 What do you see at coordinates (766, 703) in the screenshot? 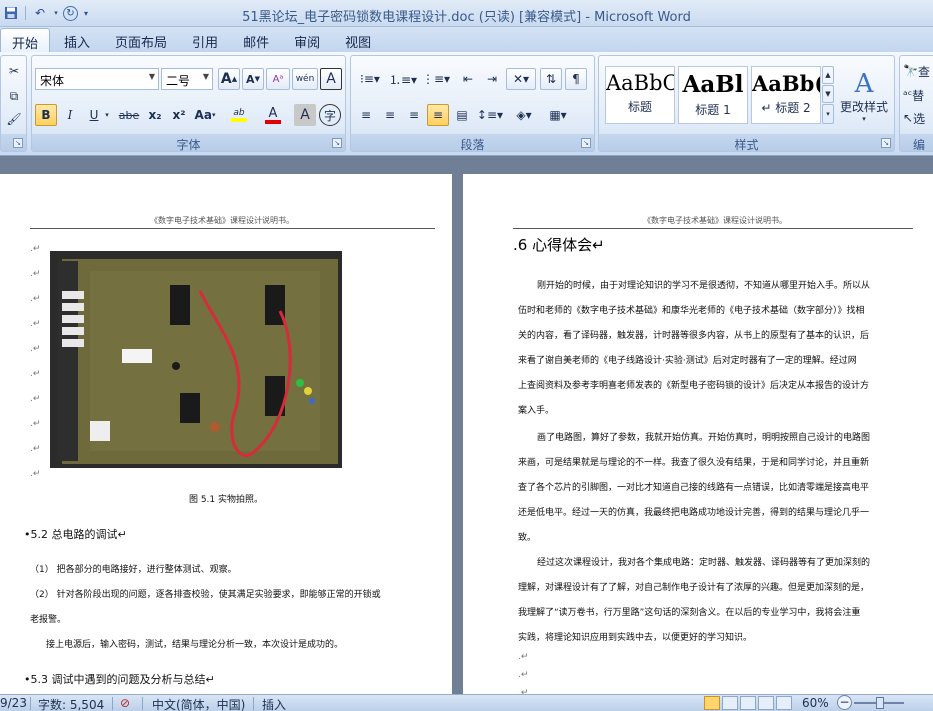
I see `outline-view-icon` at bounding box center [766, 703].